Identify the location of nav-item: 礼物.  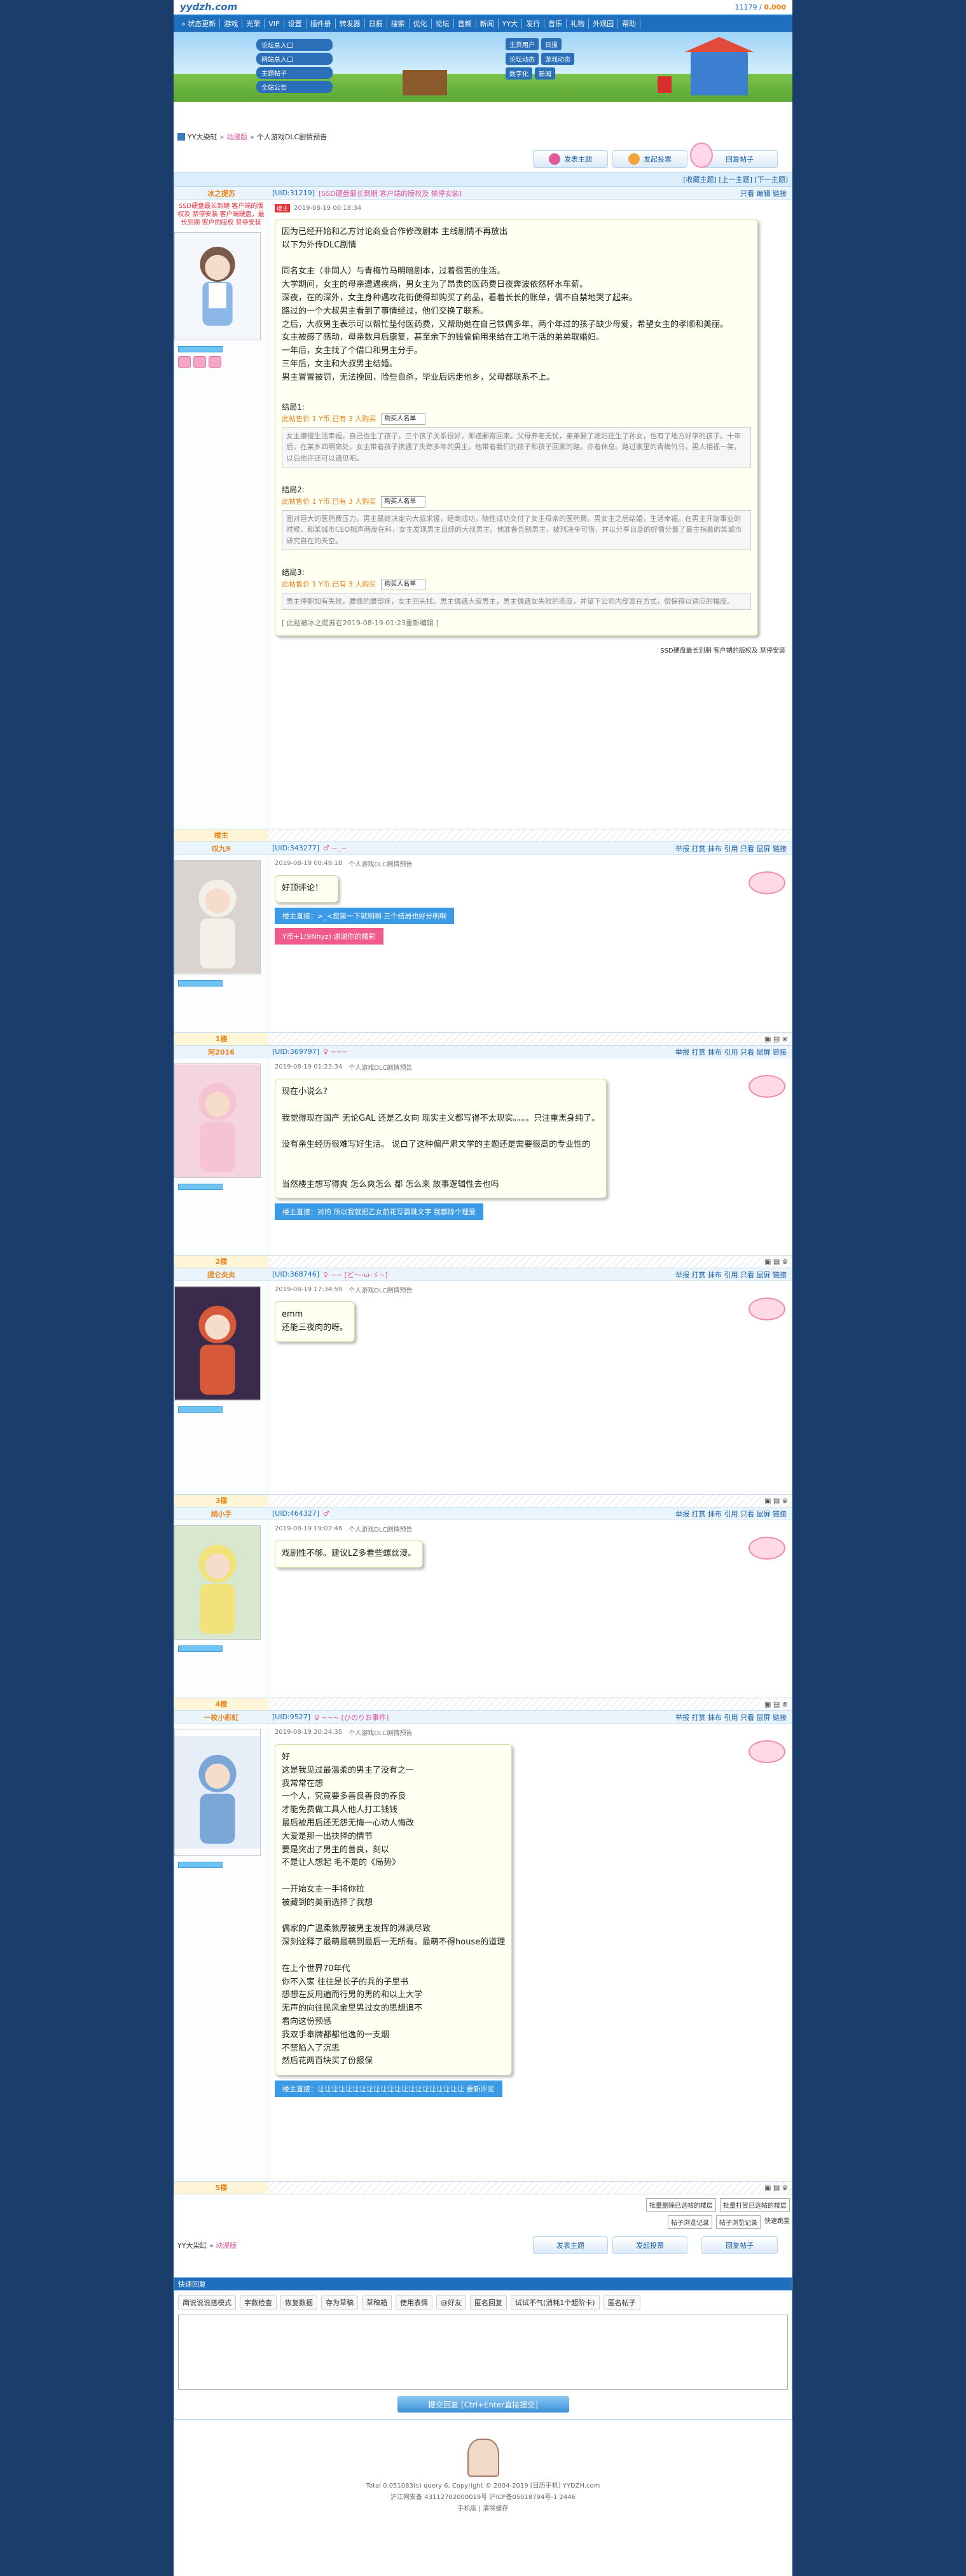
(578, 23).